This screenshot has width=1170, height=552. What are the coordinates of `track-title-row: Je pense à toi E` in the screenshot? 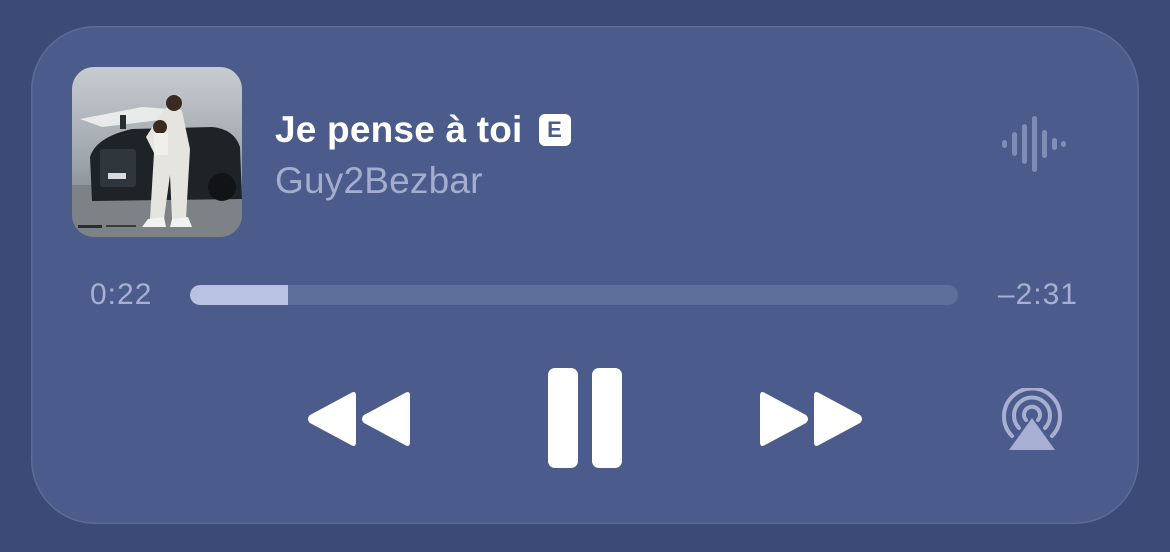 It's located at (423, 130).